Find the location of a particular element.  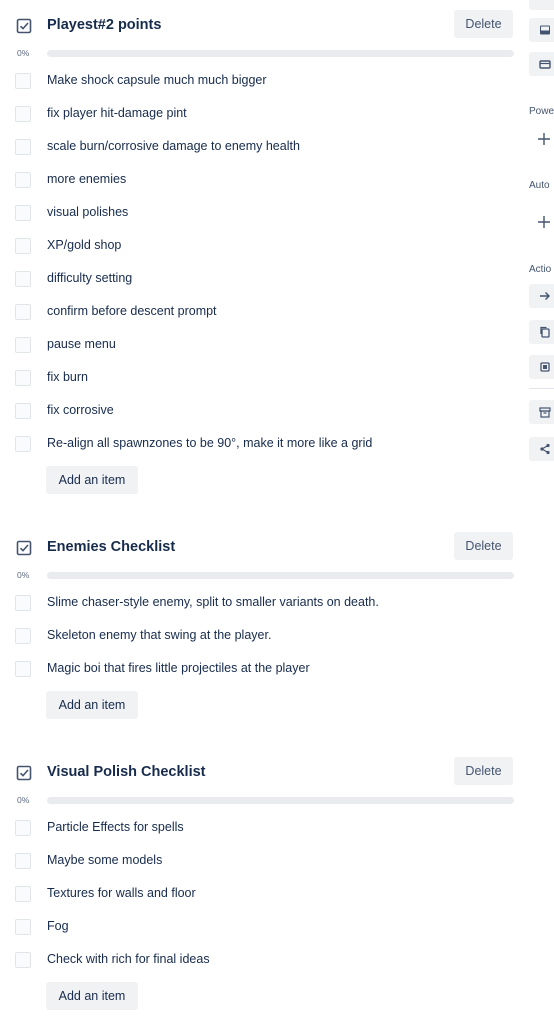

checklist-item: fix burn is located at coordinates (261, 378).